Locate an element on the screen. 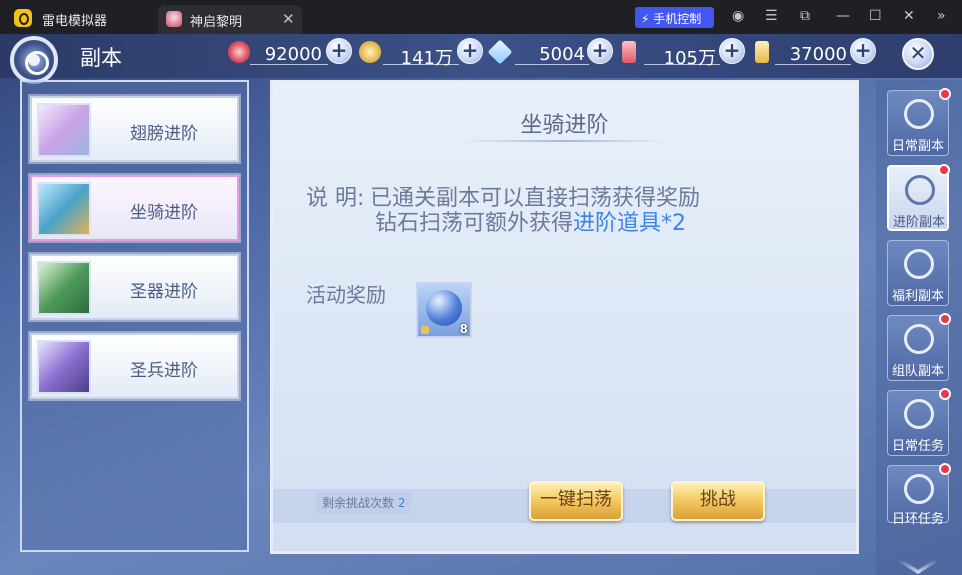  tab-close-icon: ✕ is located at coordinates (288, 19).